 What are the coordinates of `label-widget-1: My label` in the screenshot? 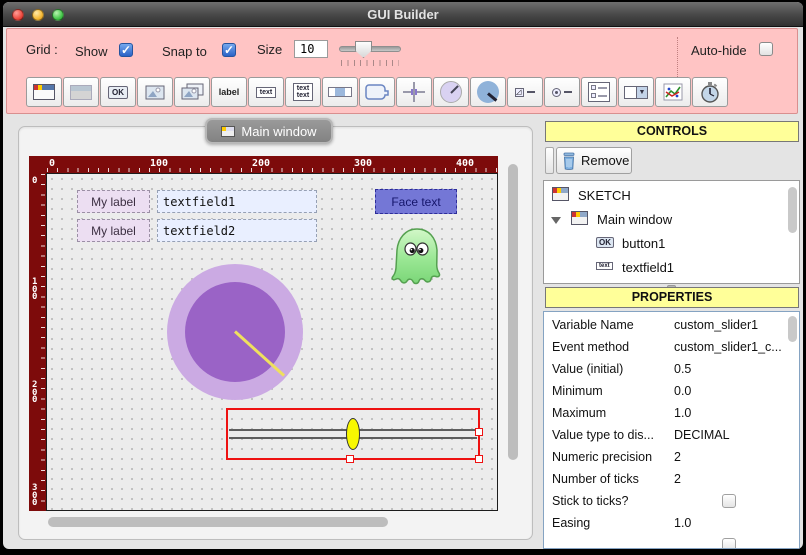 It's located at (113, 201).